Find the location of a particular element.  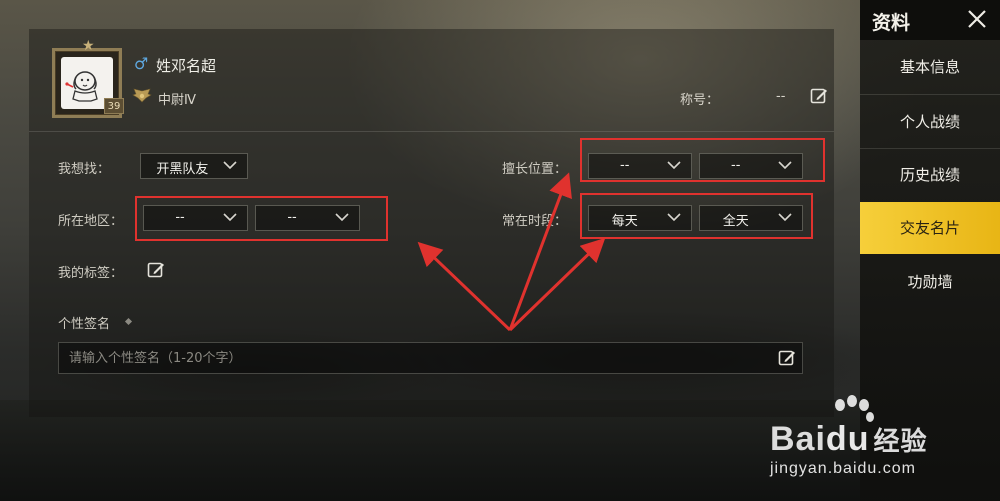

baidu-url: jingyan.baidu.com is located at coordinates (843, 468).